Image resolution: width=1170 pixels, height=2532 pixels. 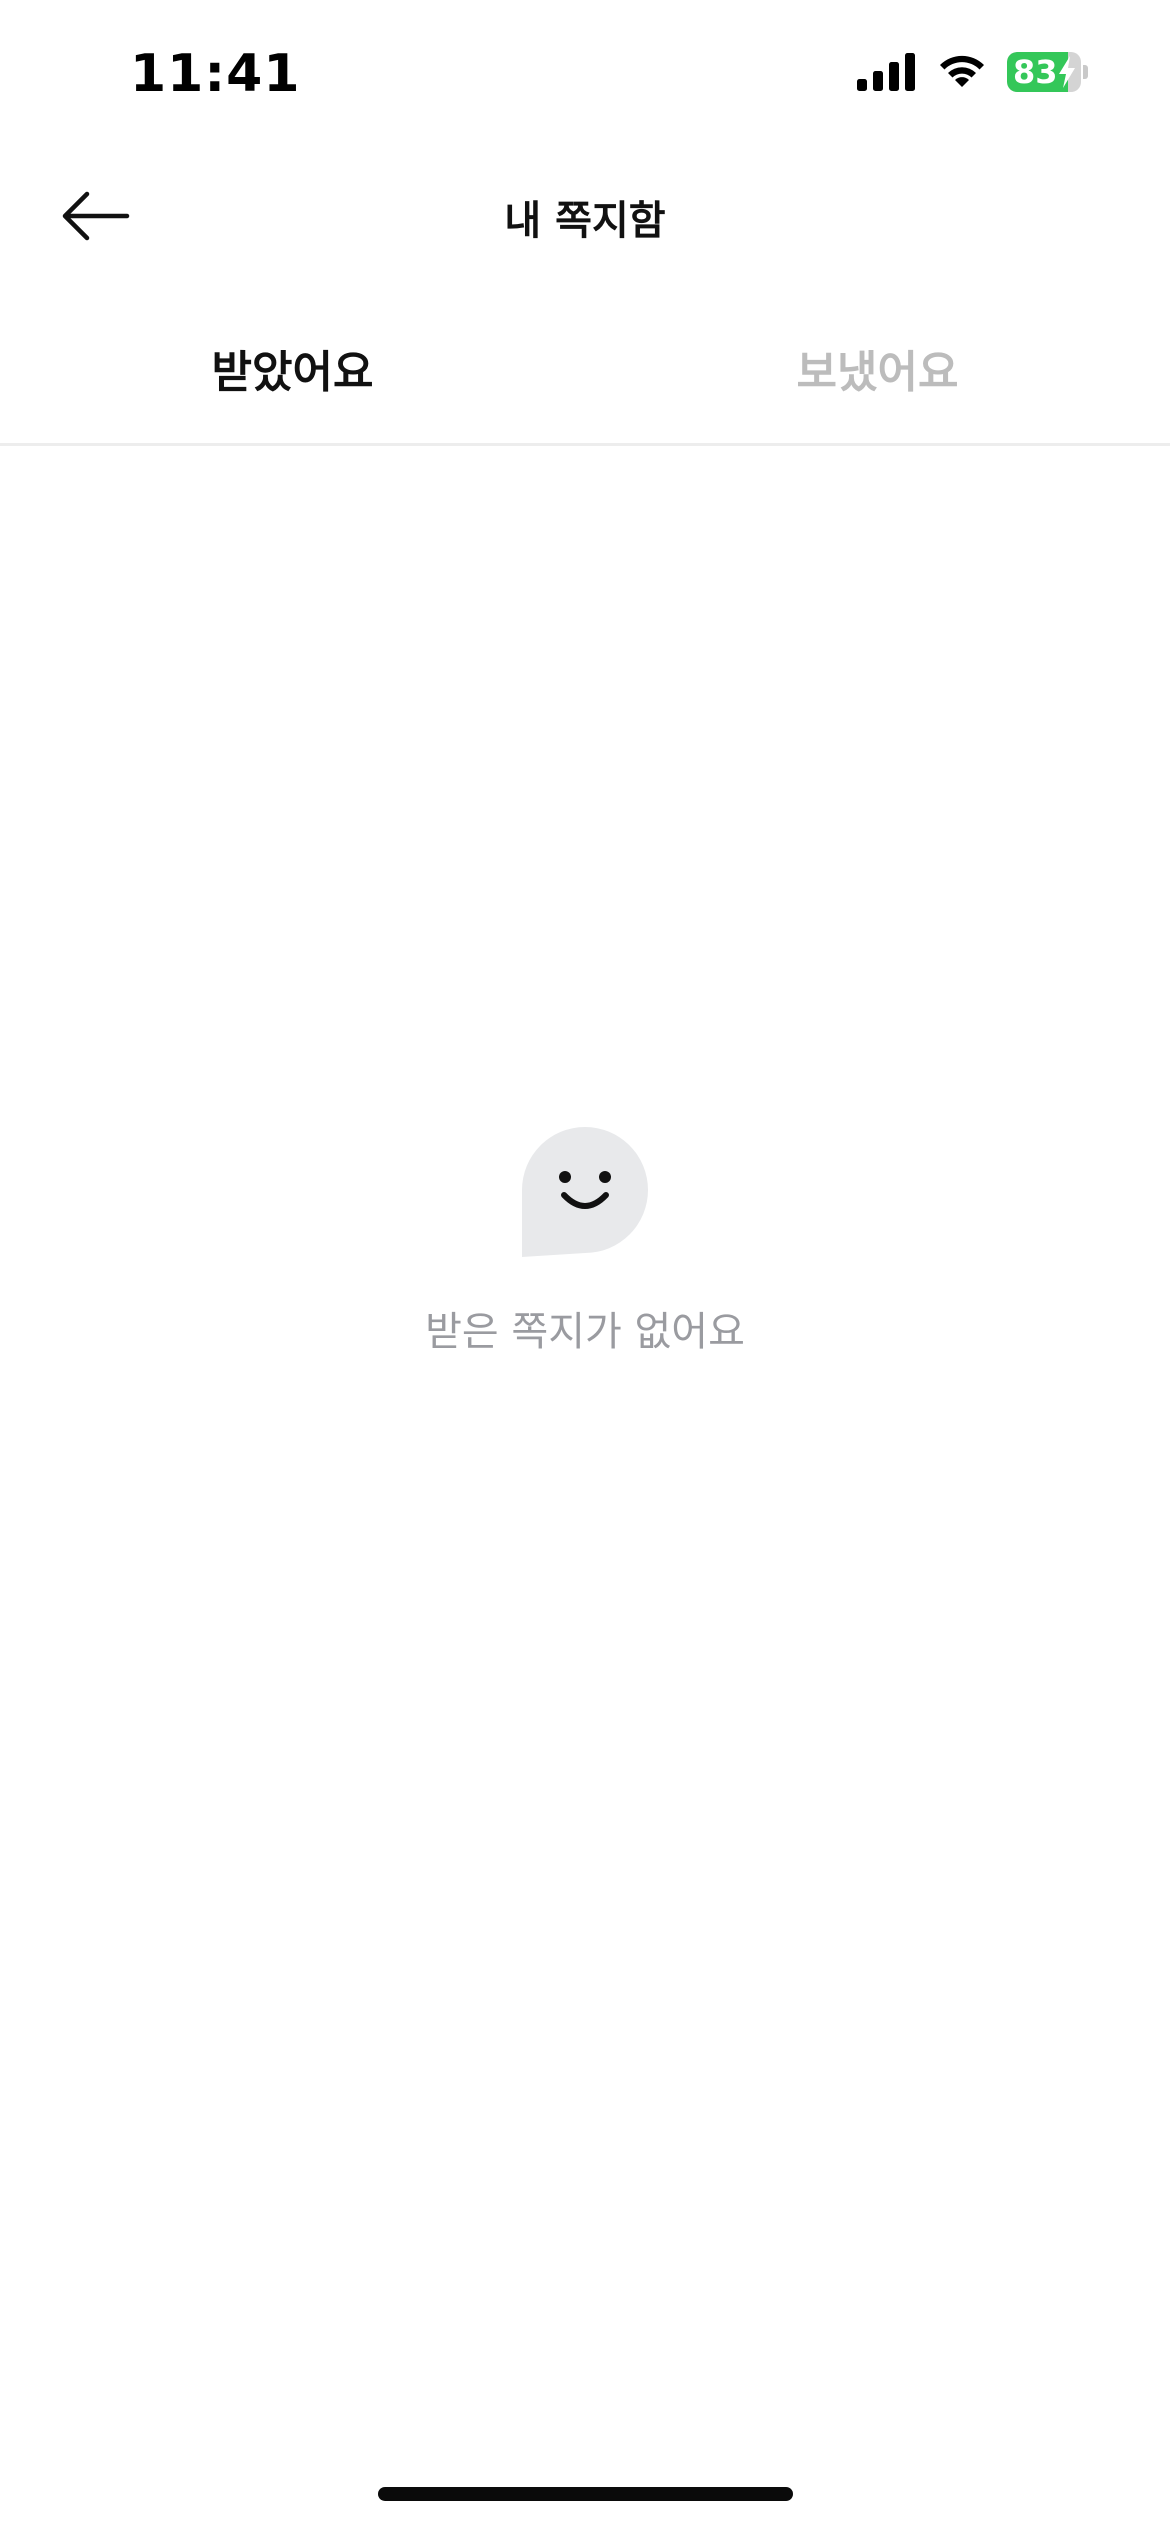 I want to click on tab-bar: 받았어요 보냈어요, so click(x=585, y=368).